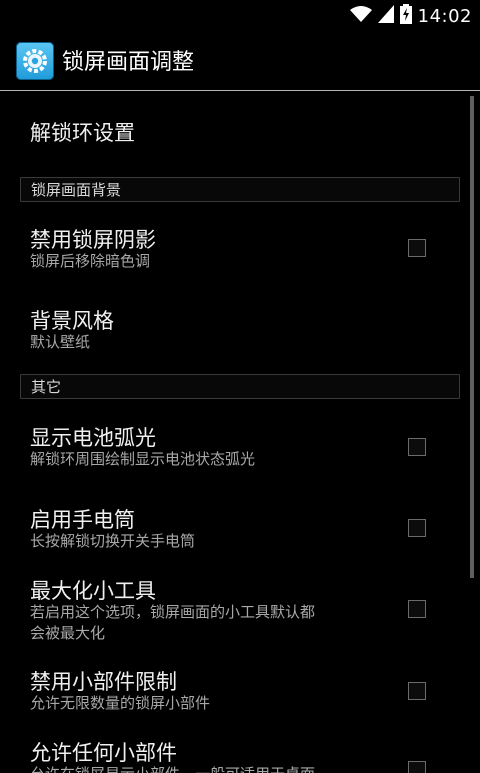  What do you see at coordinates (472, 337) in the screenshot?
I see `scrollbar` at bounding box center [472, 337].